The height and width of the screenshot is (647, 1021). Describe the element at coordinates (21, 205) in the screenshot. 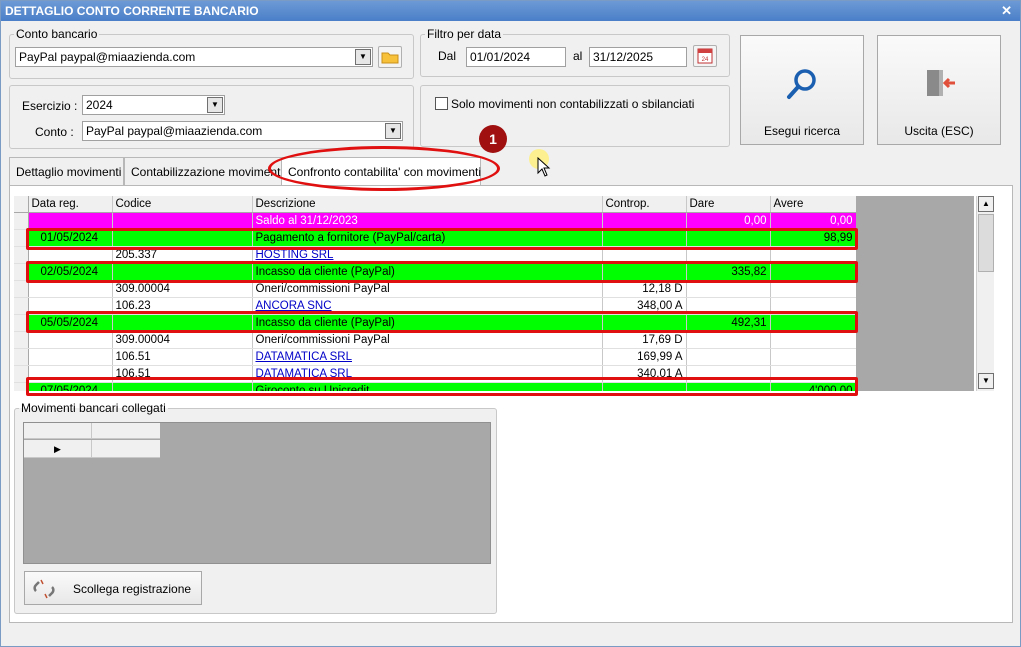

I see `row-selector-header` at that location.